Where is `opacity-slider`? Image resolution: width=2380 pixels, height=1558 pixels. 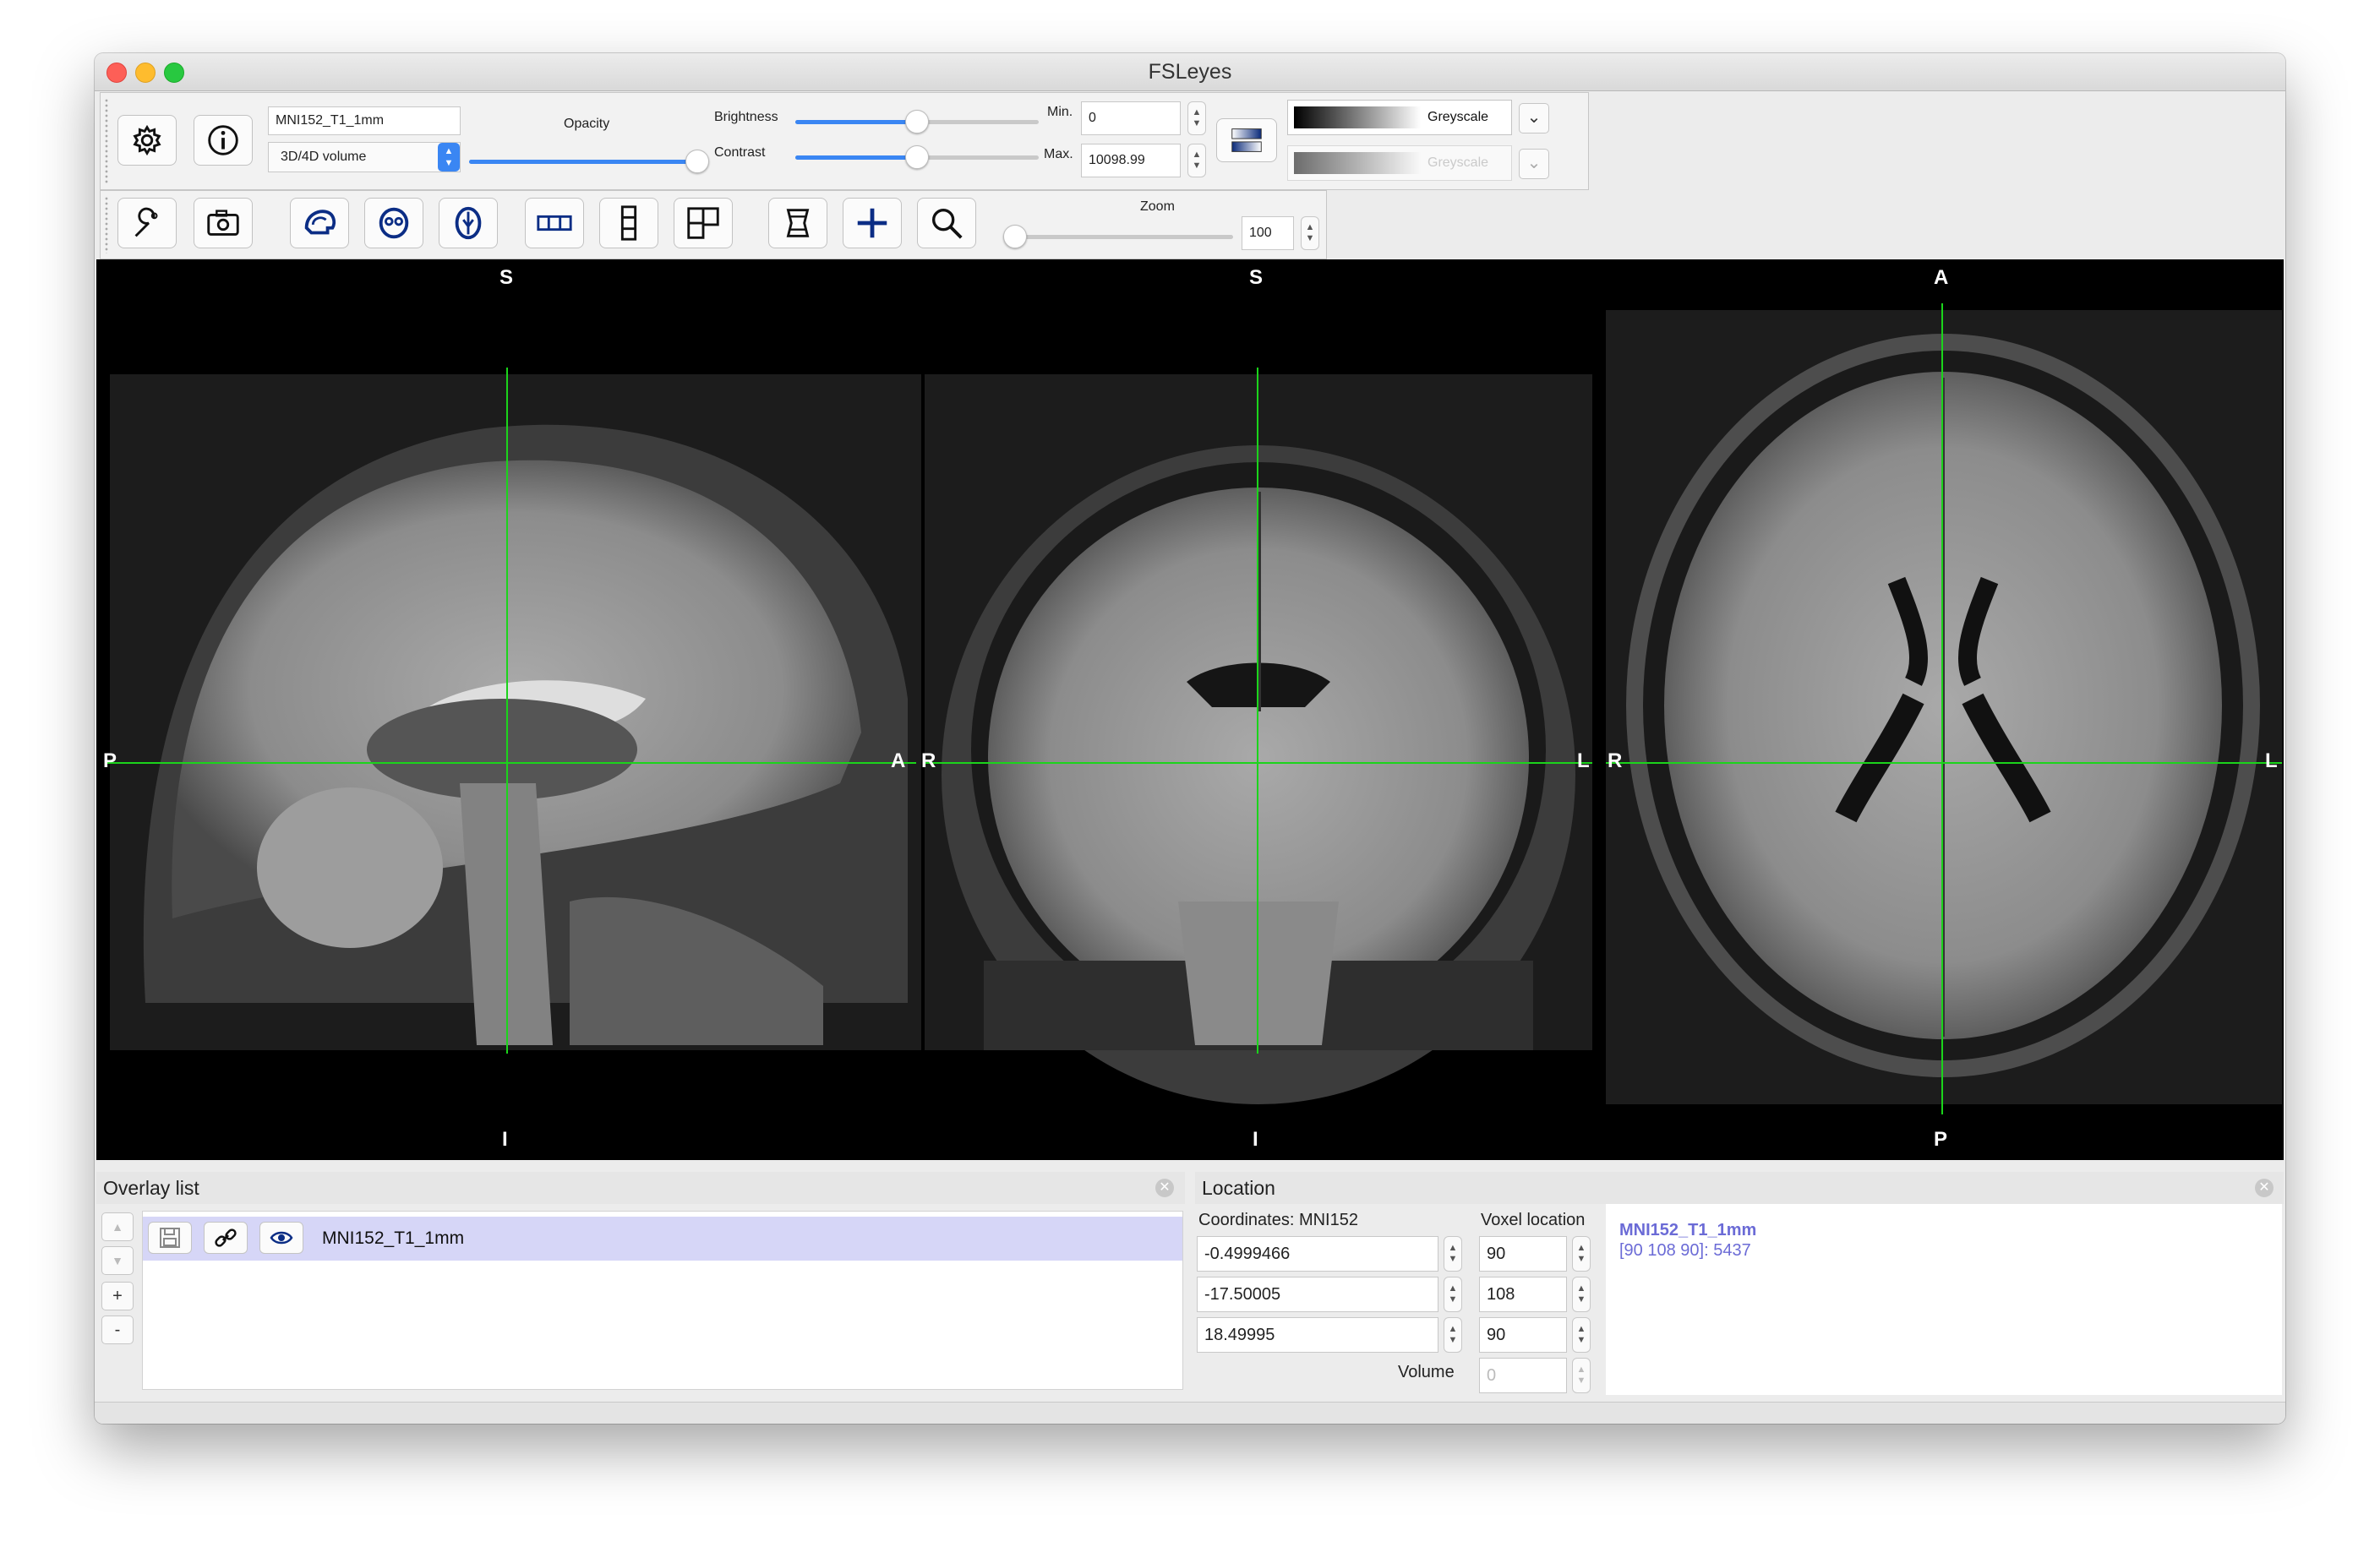 opacity-slider is located at coordinates (589, 161).